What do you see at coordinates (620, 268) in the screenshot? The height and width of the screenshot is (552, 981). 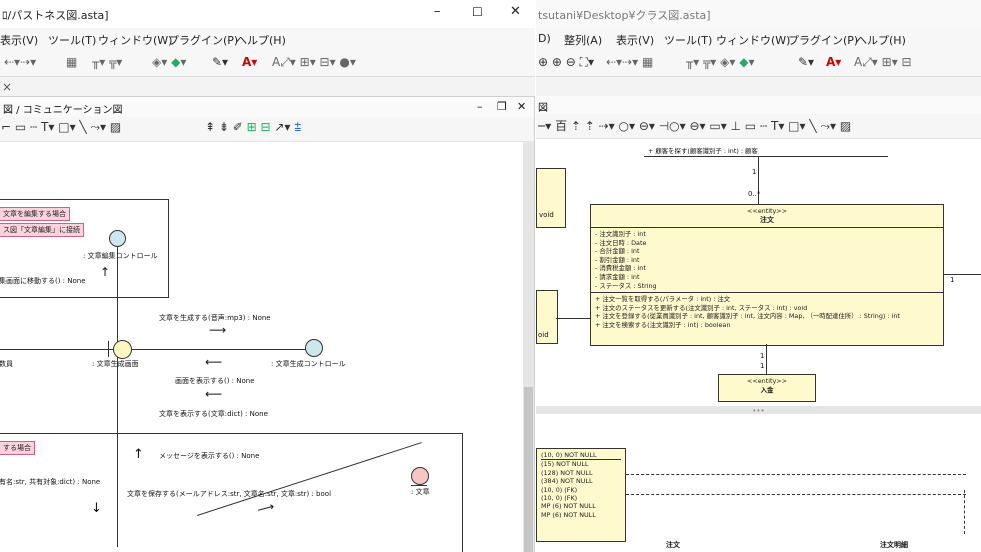 I see `attr-row: - 消費税金額 : int` at bounding box center [620, 268].